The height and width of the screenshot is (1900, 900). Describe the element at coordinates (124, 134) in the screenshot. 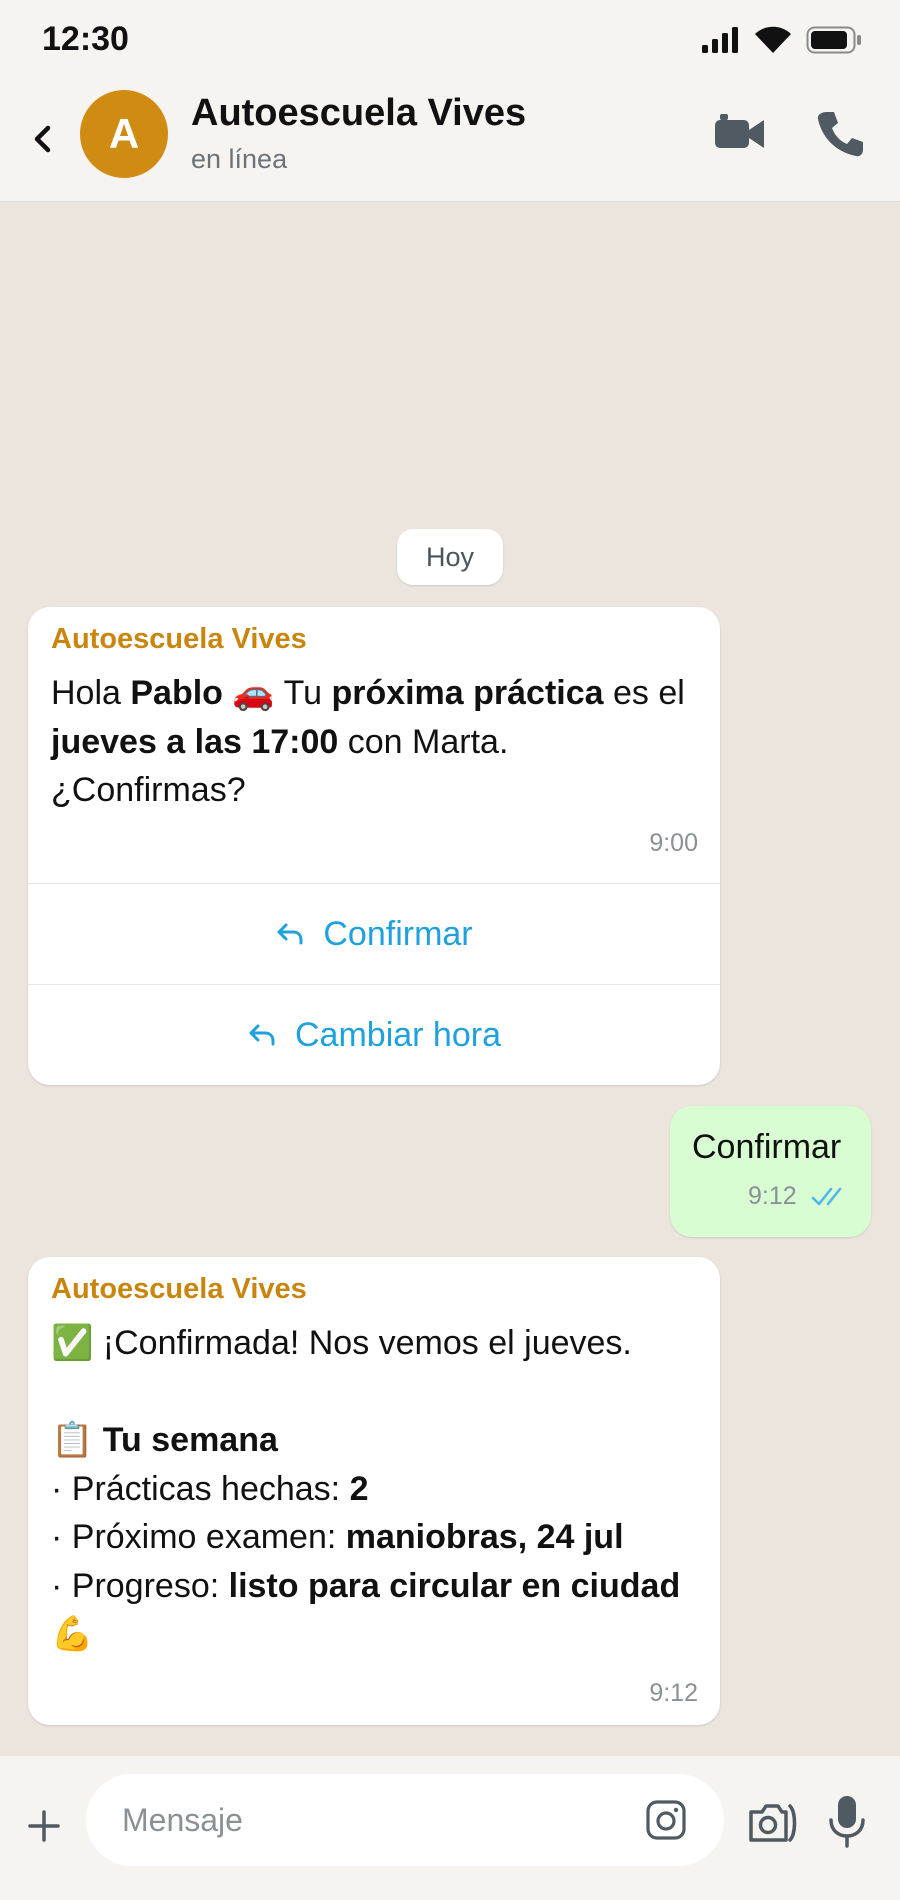

I see `avatar: A` at that location.